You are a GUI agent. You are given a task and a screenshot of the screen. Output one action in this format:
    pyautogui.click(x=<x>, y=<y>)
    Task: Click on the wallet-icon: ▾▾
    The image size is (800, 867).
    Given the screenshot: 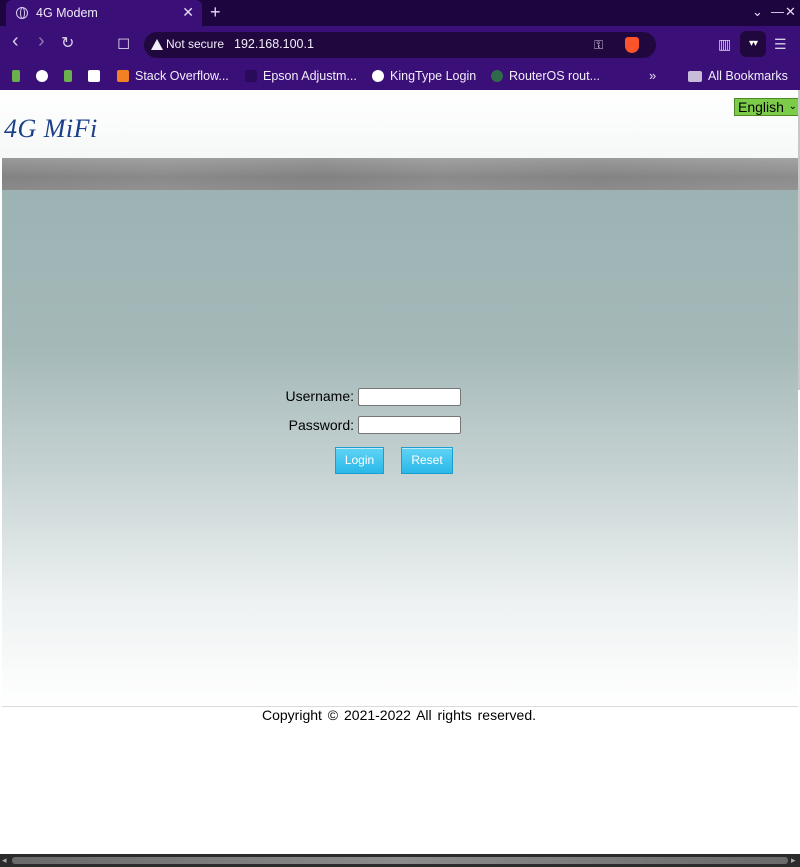 What is the action you would take?
    pyautogui.click(x=753, y=44)
    